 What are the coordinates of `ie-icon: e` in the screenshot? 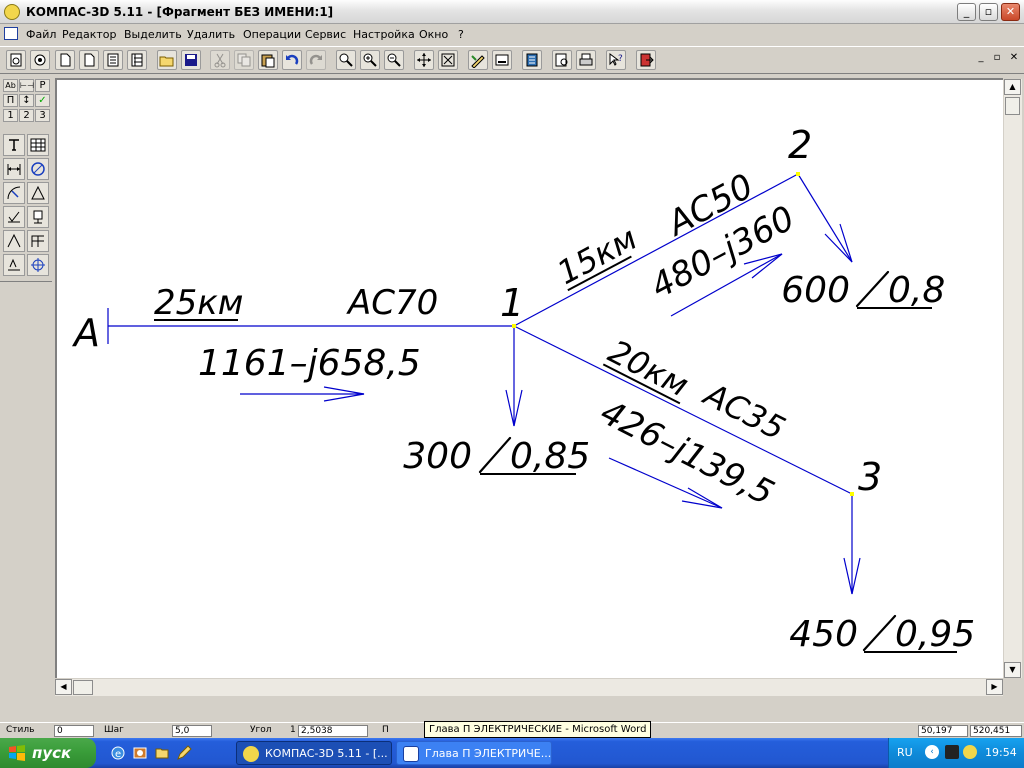 It's located at (118, 753).